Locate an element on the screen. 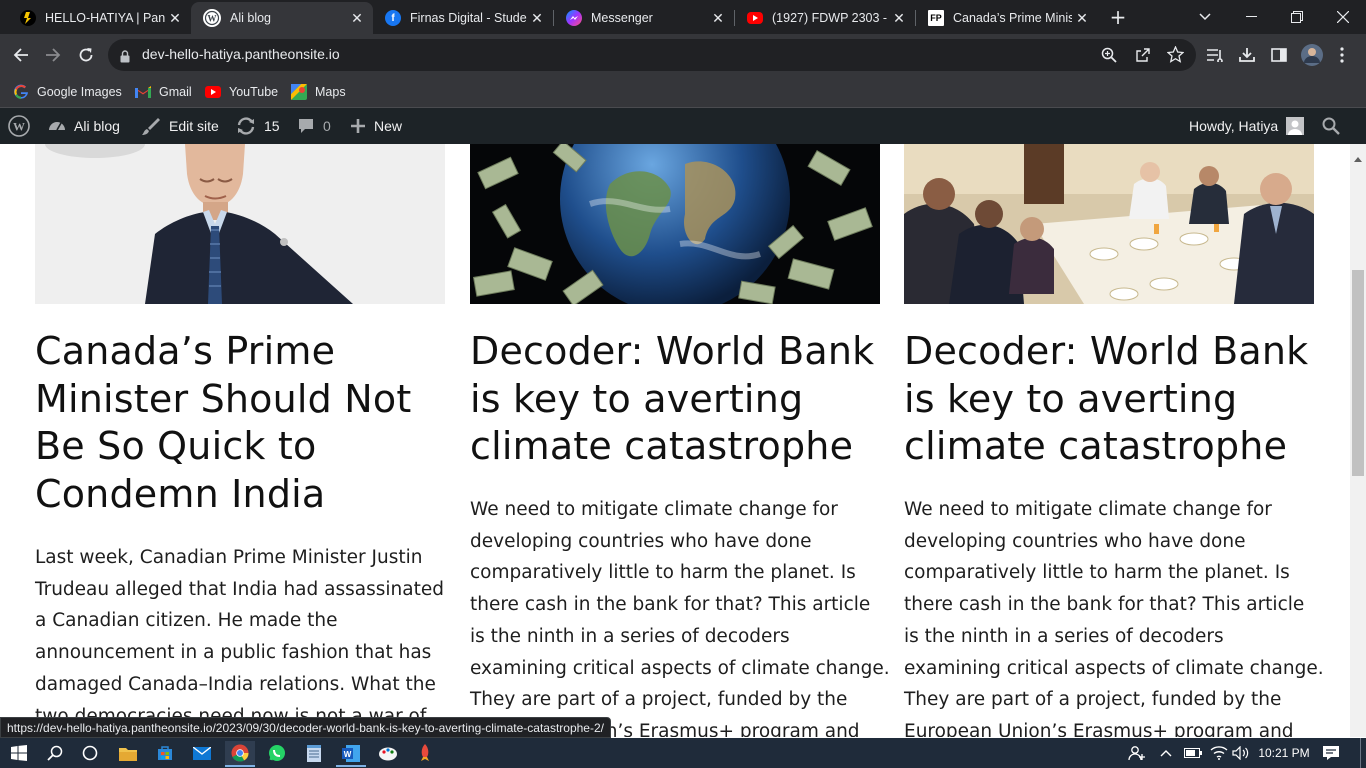 The height and width of the screenshot is (768, 1366). search-icon is located at coordinates (55, 753).